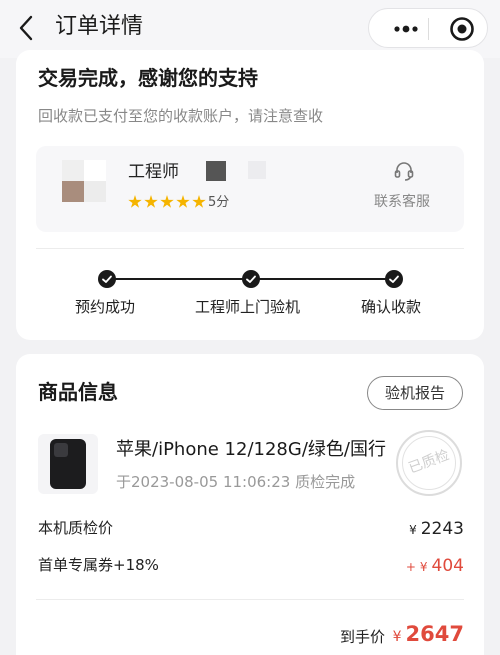 The image size is (500, 655). Describe the element at coordinates (236, 482) in the screenshot. I see `inspection-time: 于2023-08-05 11:06:23 质检完成` at that location.